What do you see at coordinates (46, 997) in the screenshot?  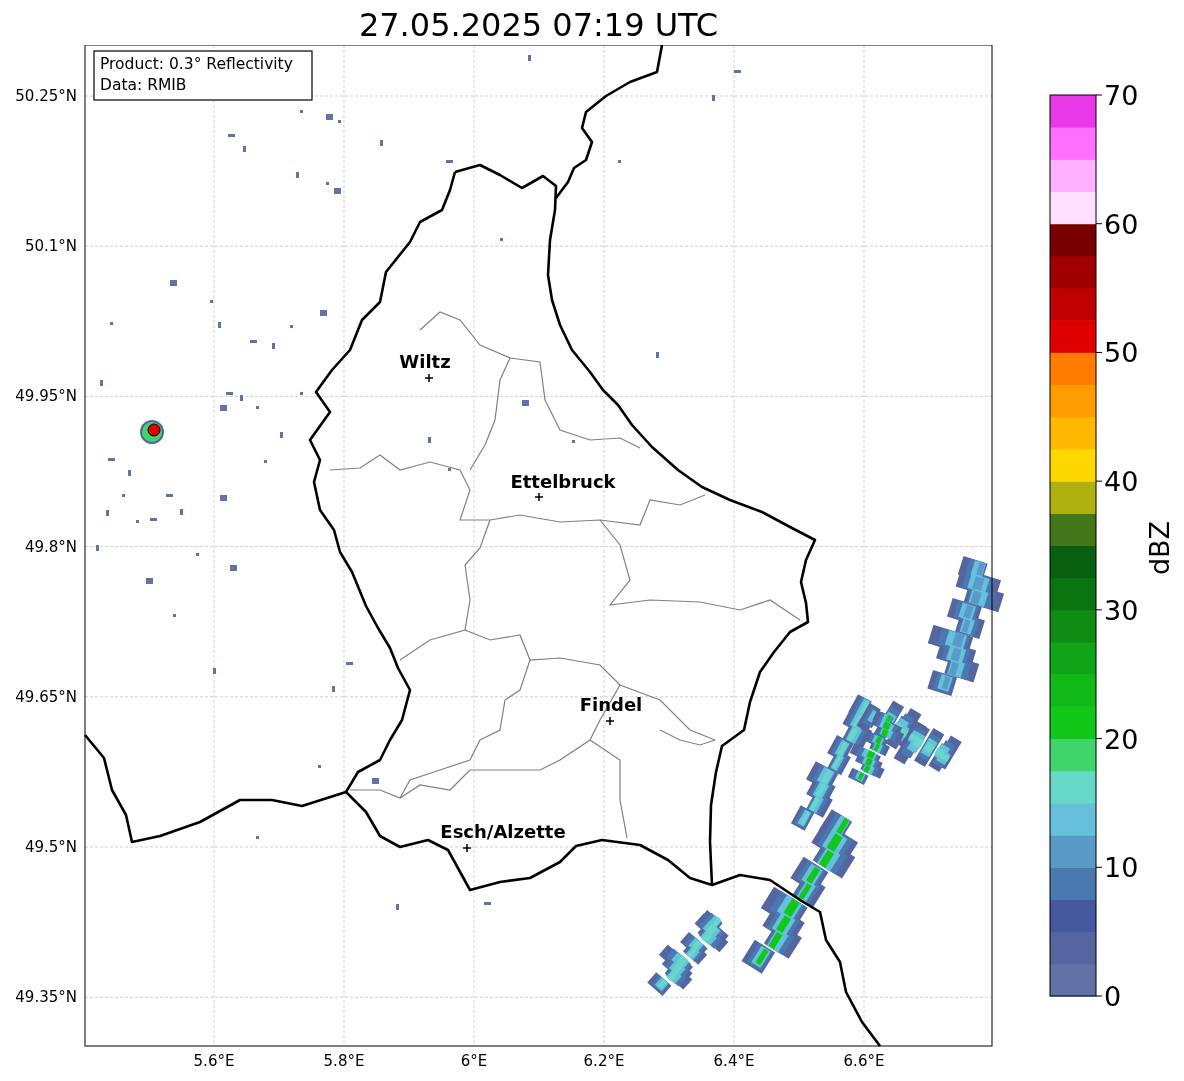 I see `latitude-label: 49.35°N` at bounding box center [46, 997].